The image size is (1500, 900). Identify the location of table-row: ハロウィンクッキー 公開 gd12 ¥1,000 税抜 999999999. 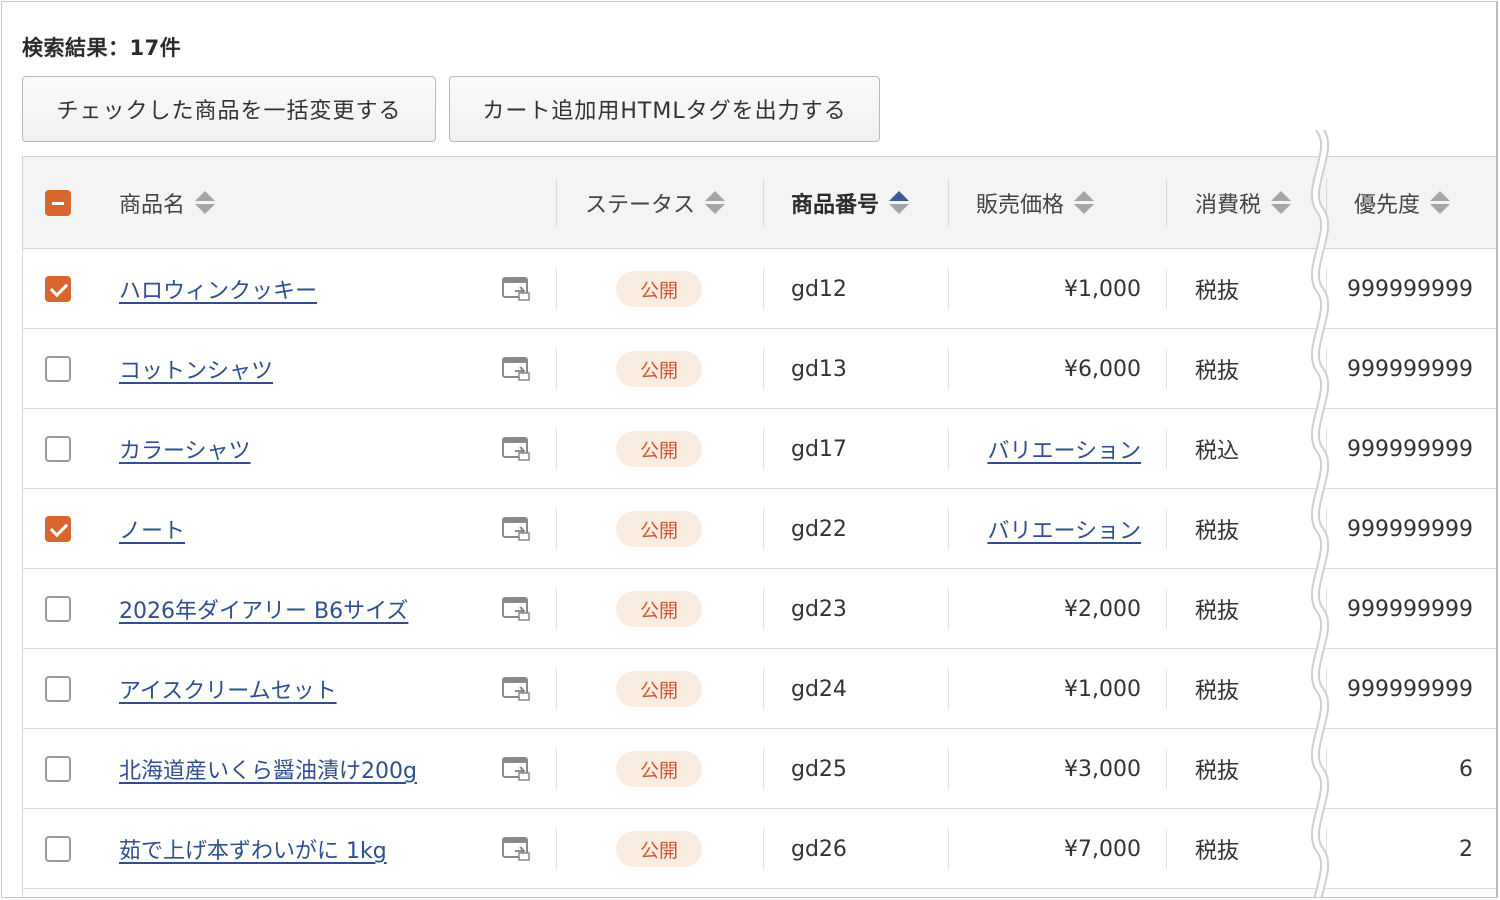
(759, 289).